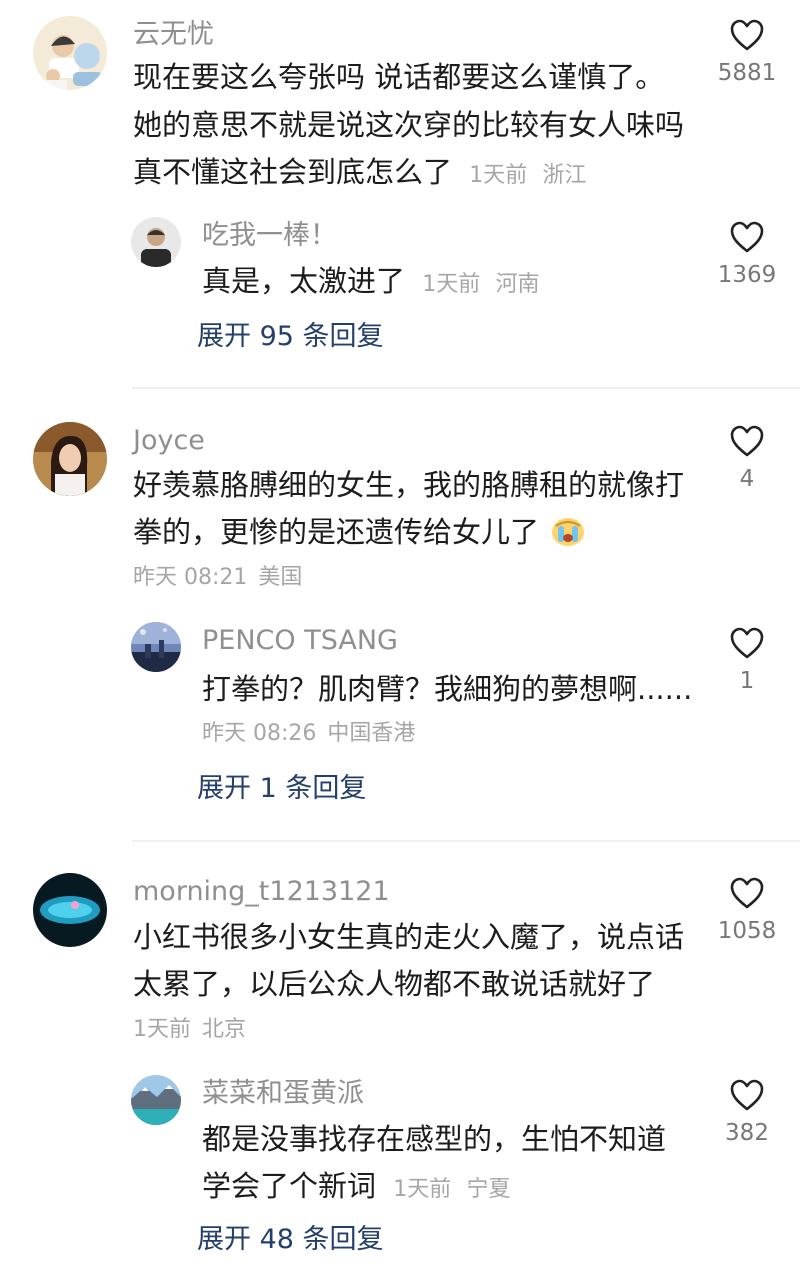  What do you see at coordinates (304, 281) in the screenshot?
I see `reply-text: 真是，太激进了` at bounding box center [304, 281].